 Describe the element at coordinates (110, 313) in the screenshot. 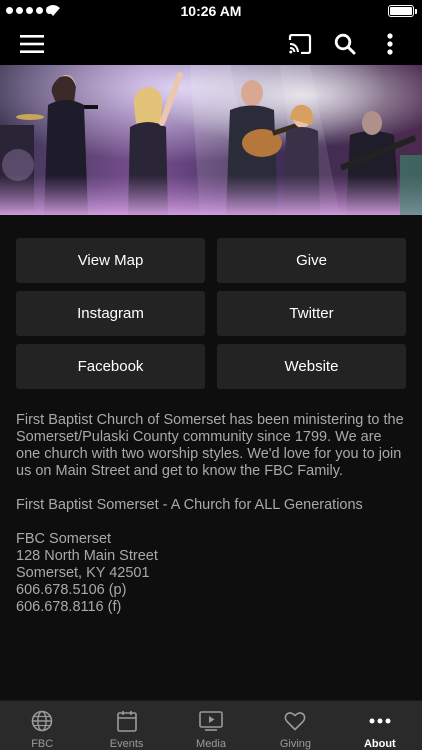

I see `instagram-button: Instagram` at that location.